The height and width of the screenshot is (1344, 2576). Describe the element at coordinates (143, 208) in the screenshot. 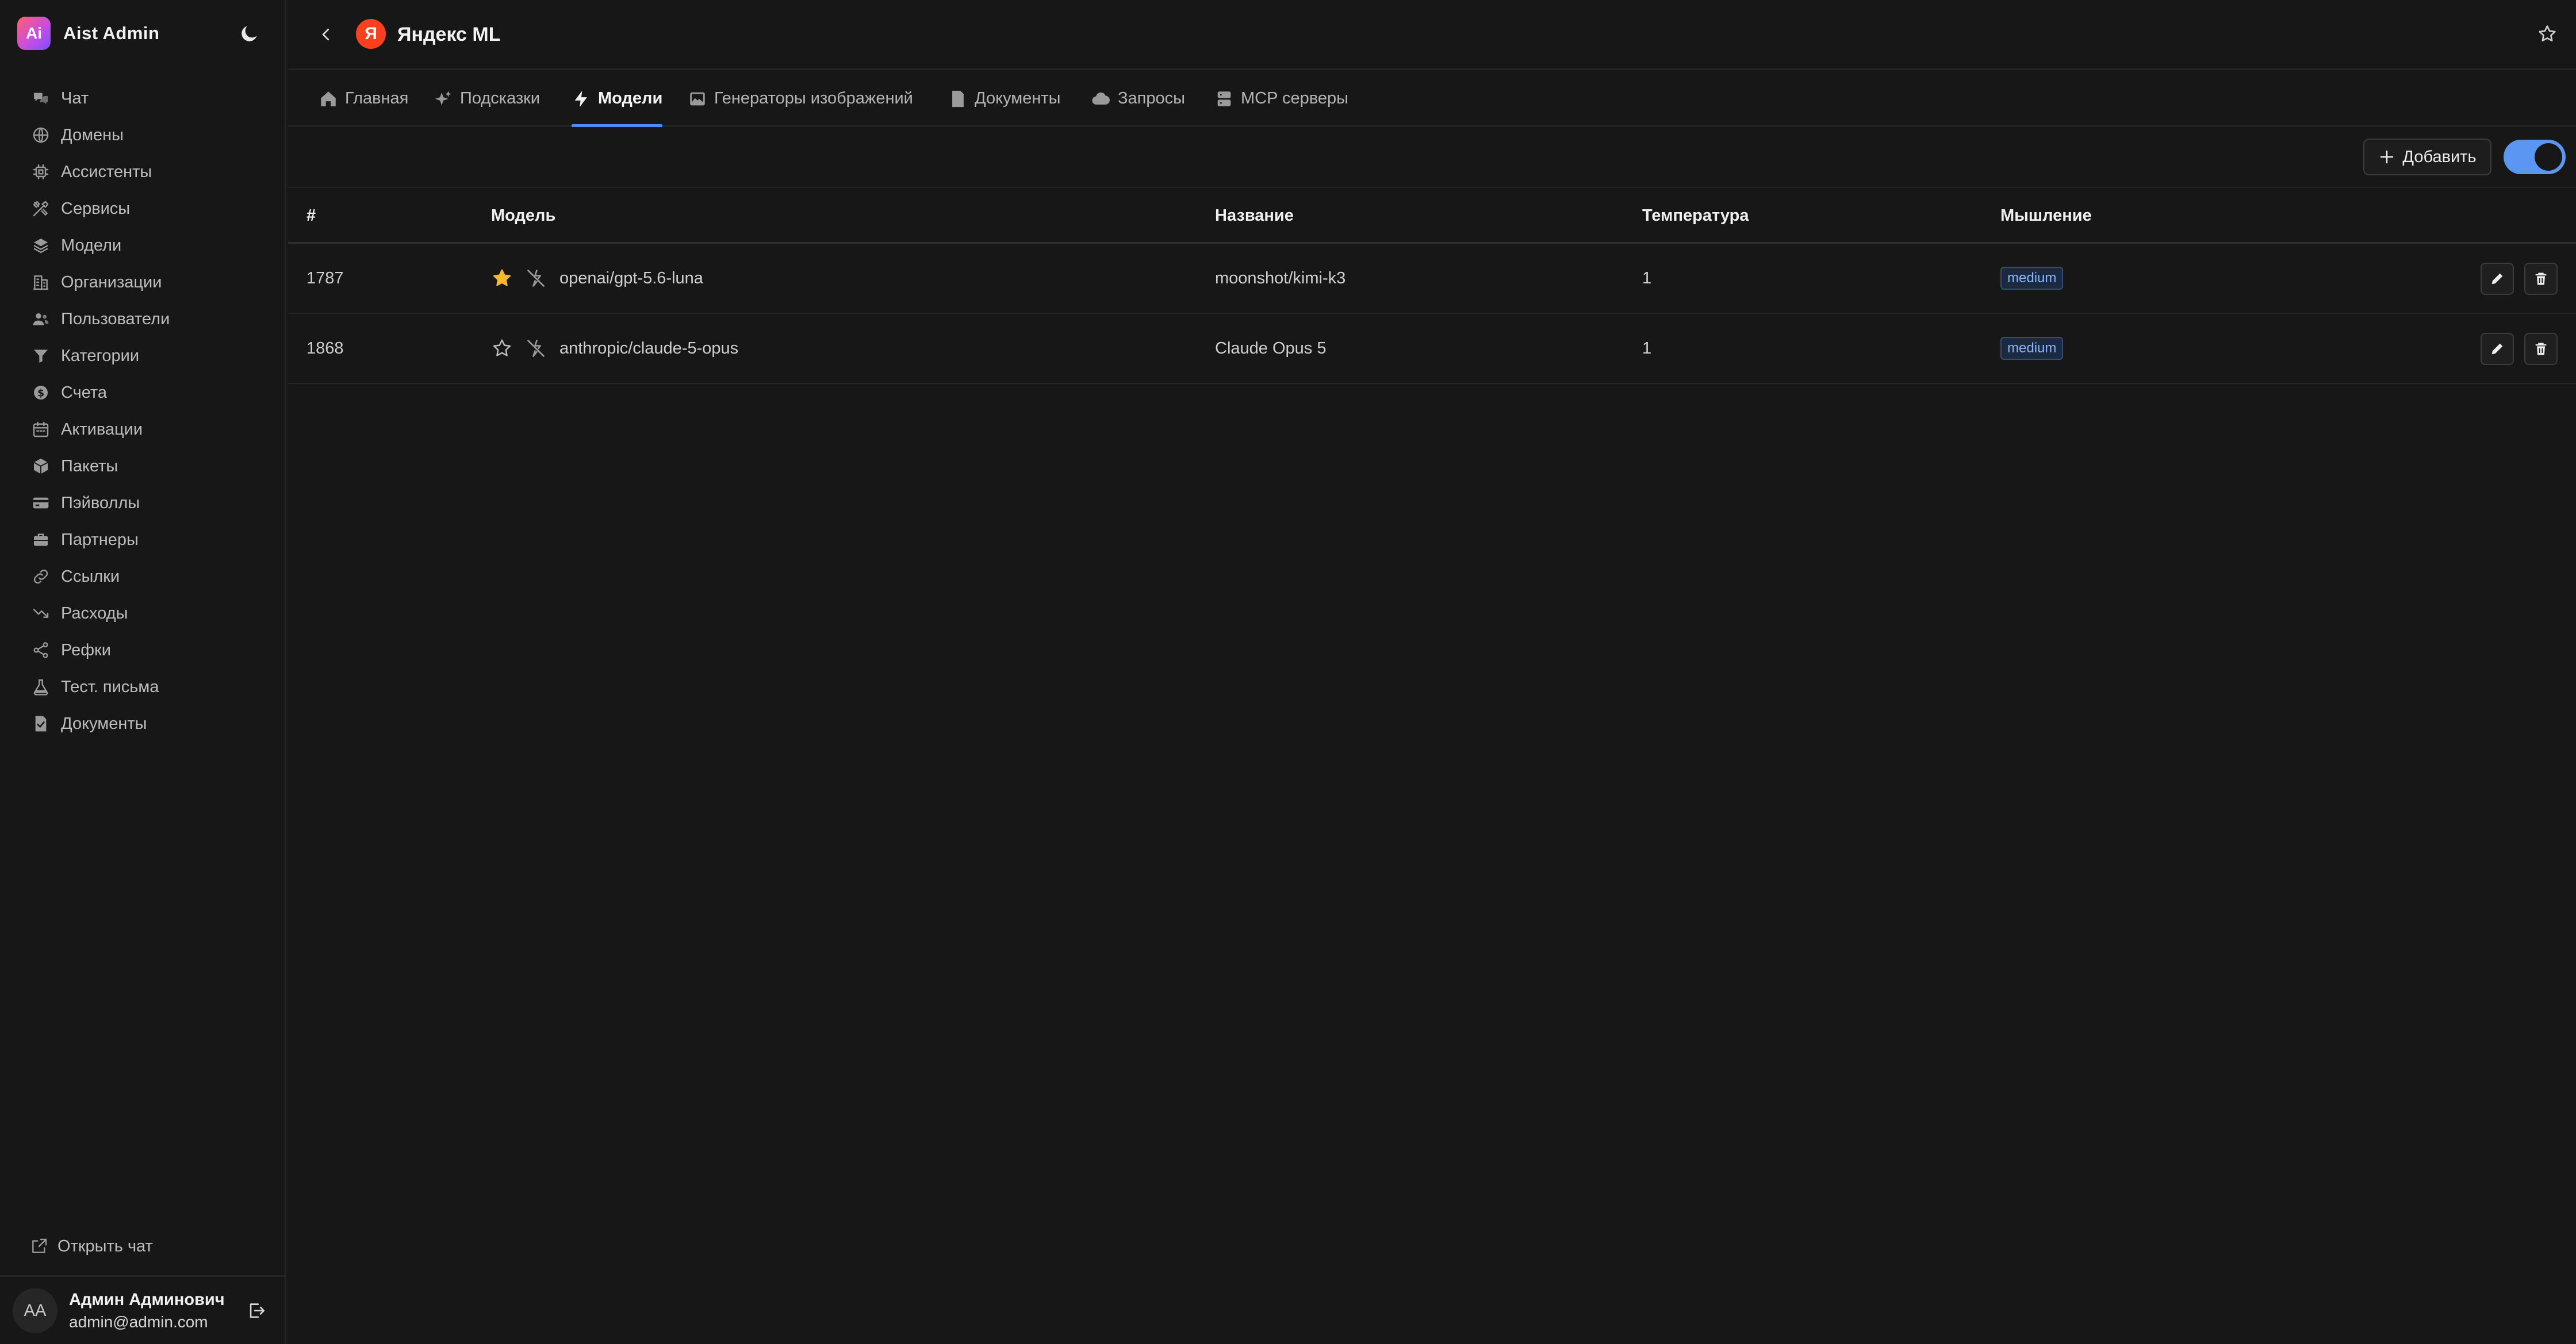

I see `sidebar-item-services: Сервисы` at that location.